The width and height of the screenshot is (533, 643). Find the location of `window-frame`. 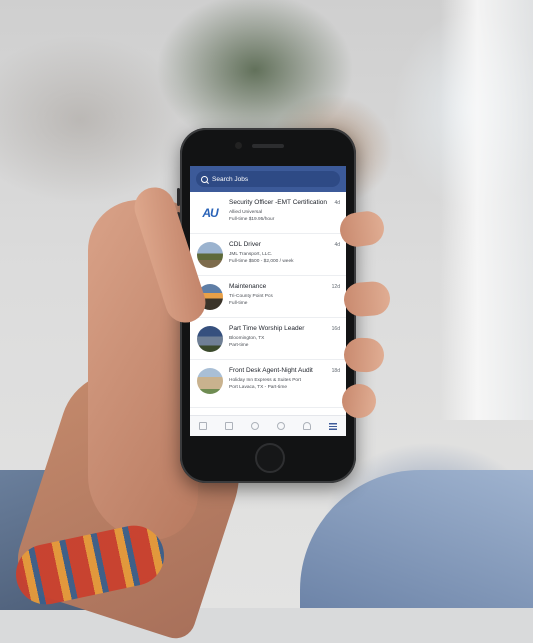

window-frame is located at coordinates (486, 210).